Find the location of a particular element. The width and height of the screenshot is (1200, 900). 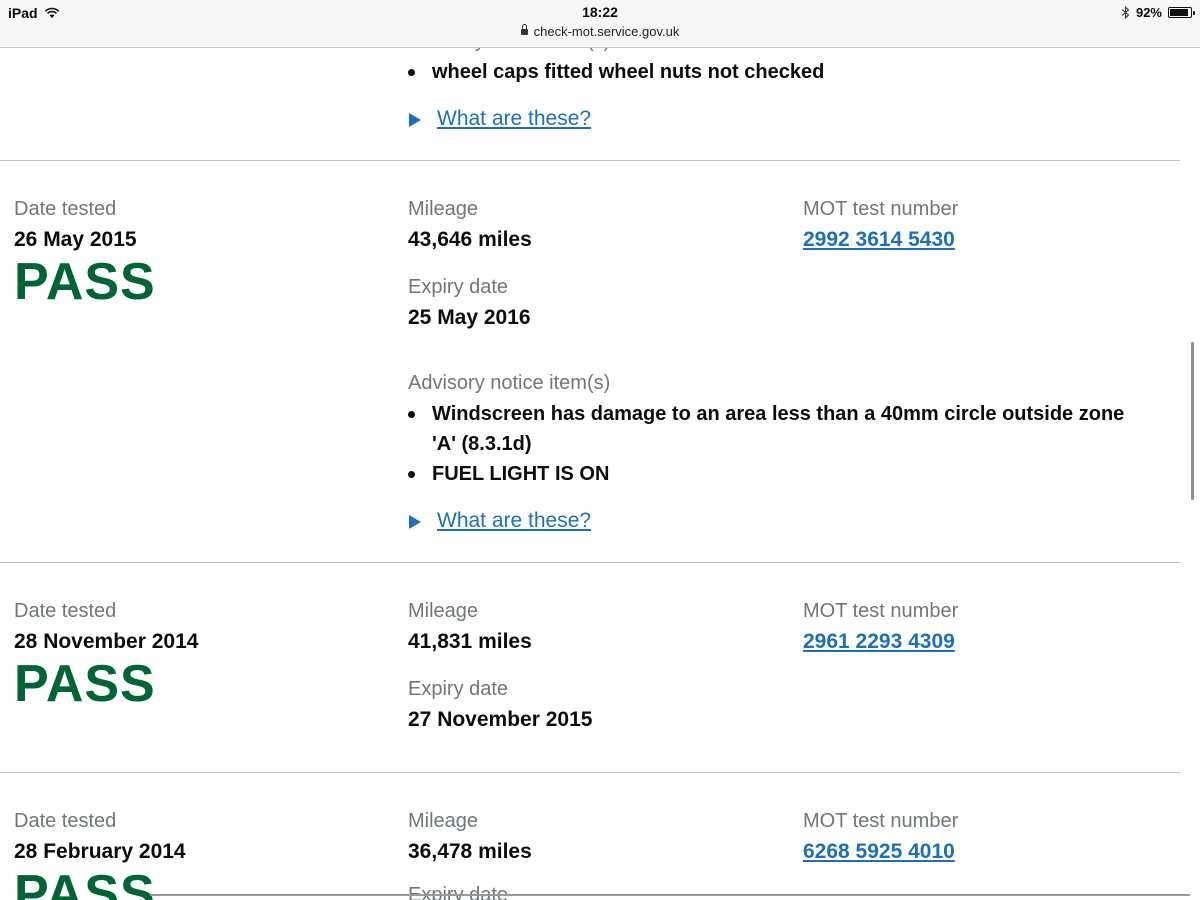

battery-icon is located at coordinates (1181, 12).